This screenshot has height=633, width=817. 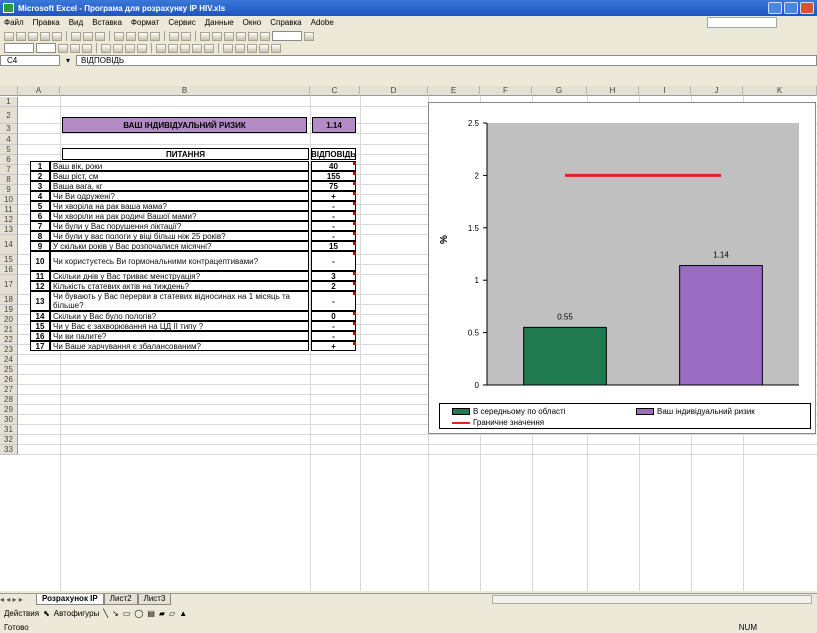 What do you see at coordinates (46, 613) in the screenshot?
I see `select-objects-icon: ⬉` at bounding box center [46, 613].